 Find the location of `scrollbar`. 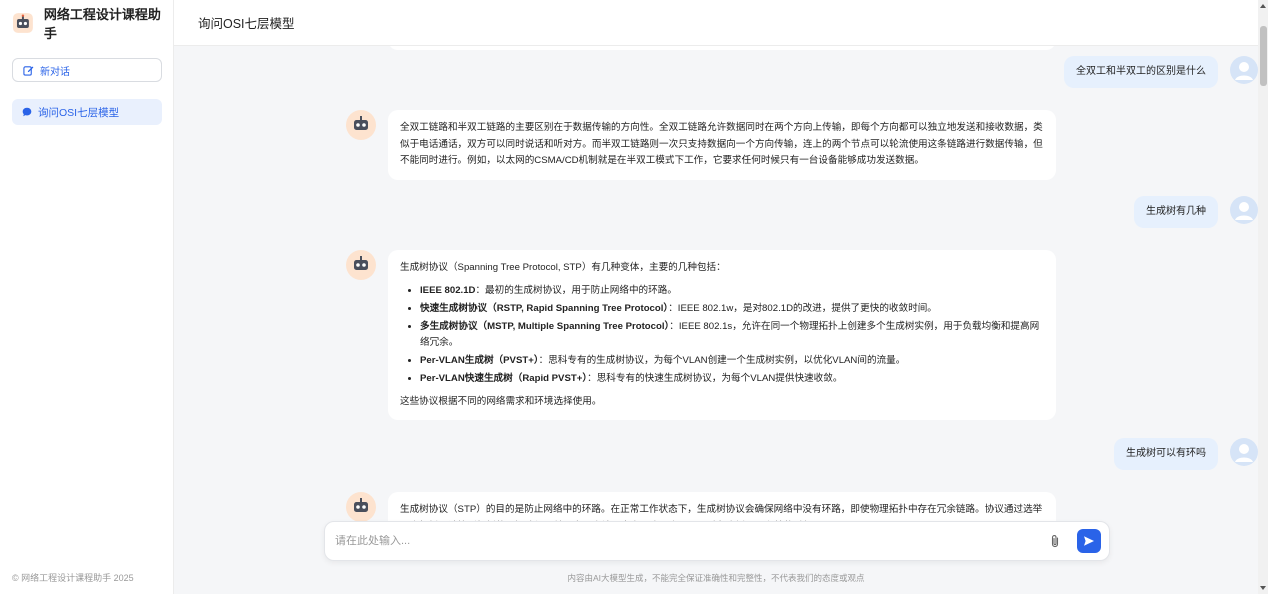

scrollbar is located at coordinates (1263, 297).